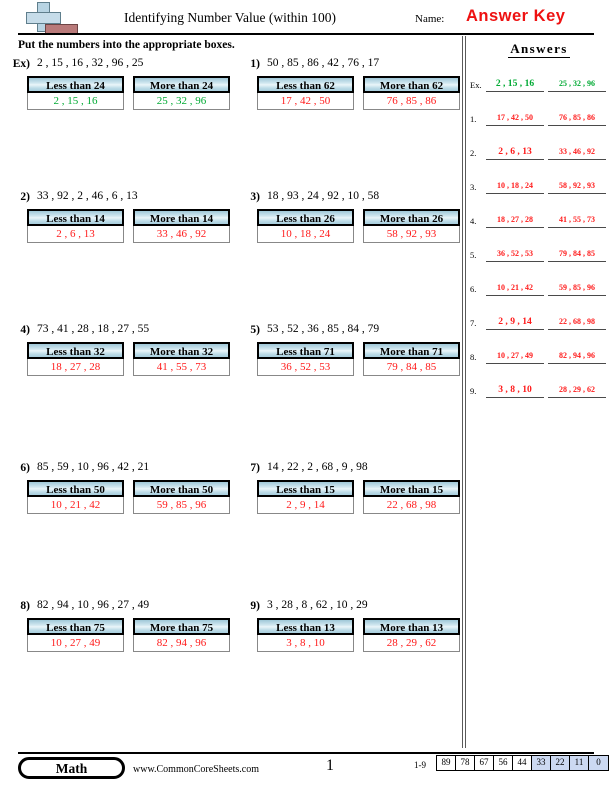 The width and height of the screenshot is (612, 792). I want to click on less-than-box: Less than 13 3 , 8 , 10, so click(305, 635).